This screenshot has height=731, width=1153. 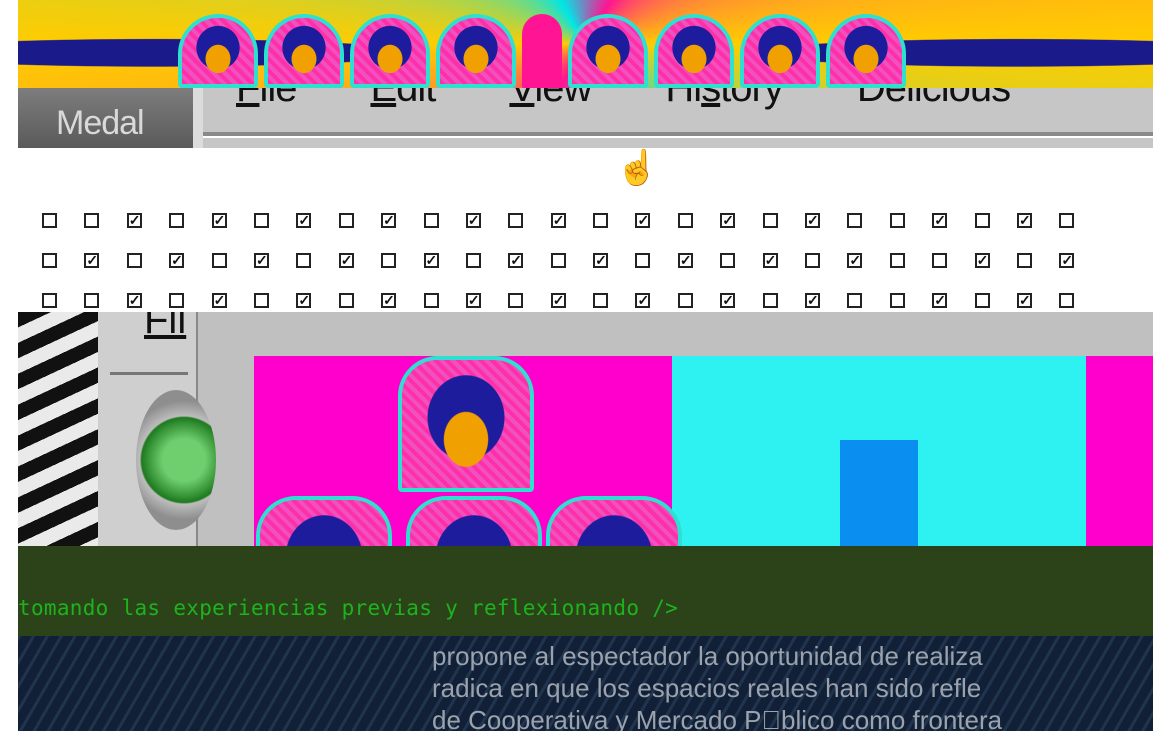 What do you see at coordinates (542, 51) in the screenshot?
I see `banner-divider` at bounding box center [542, 51].